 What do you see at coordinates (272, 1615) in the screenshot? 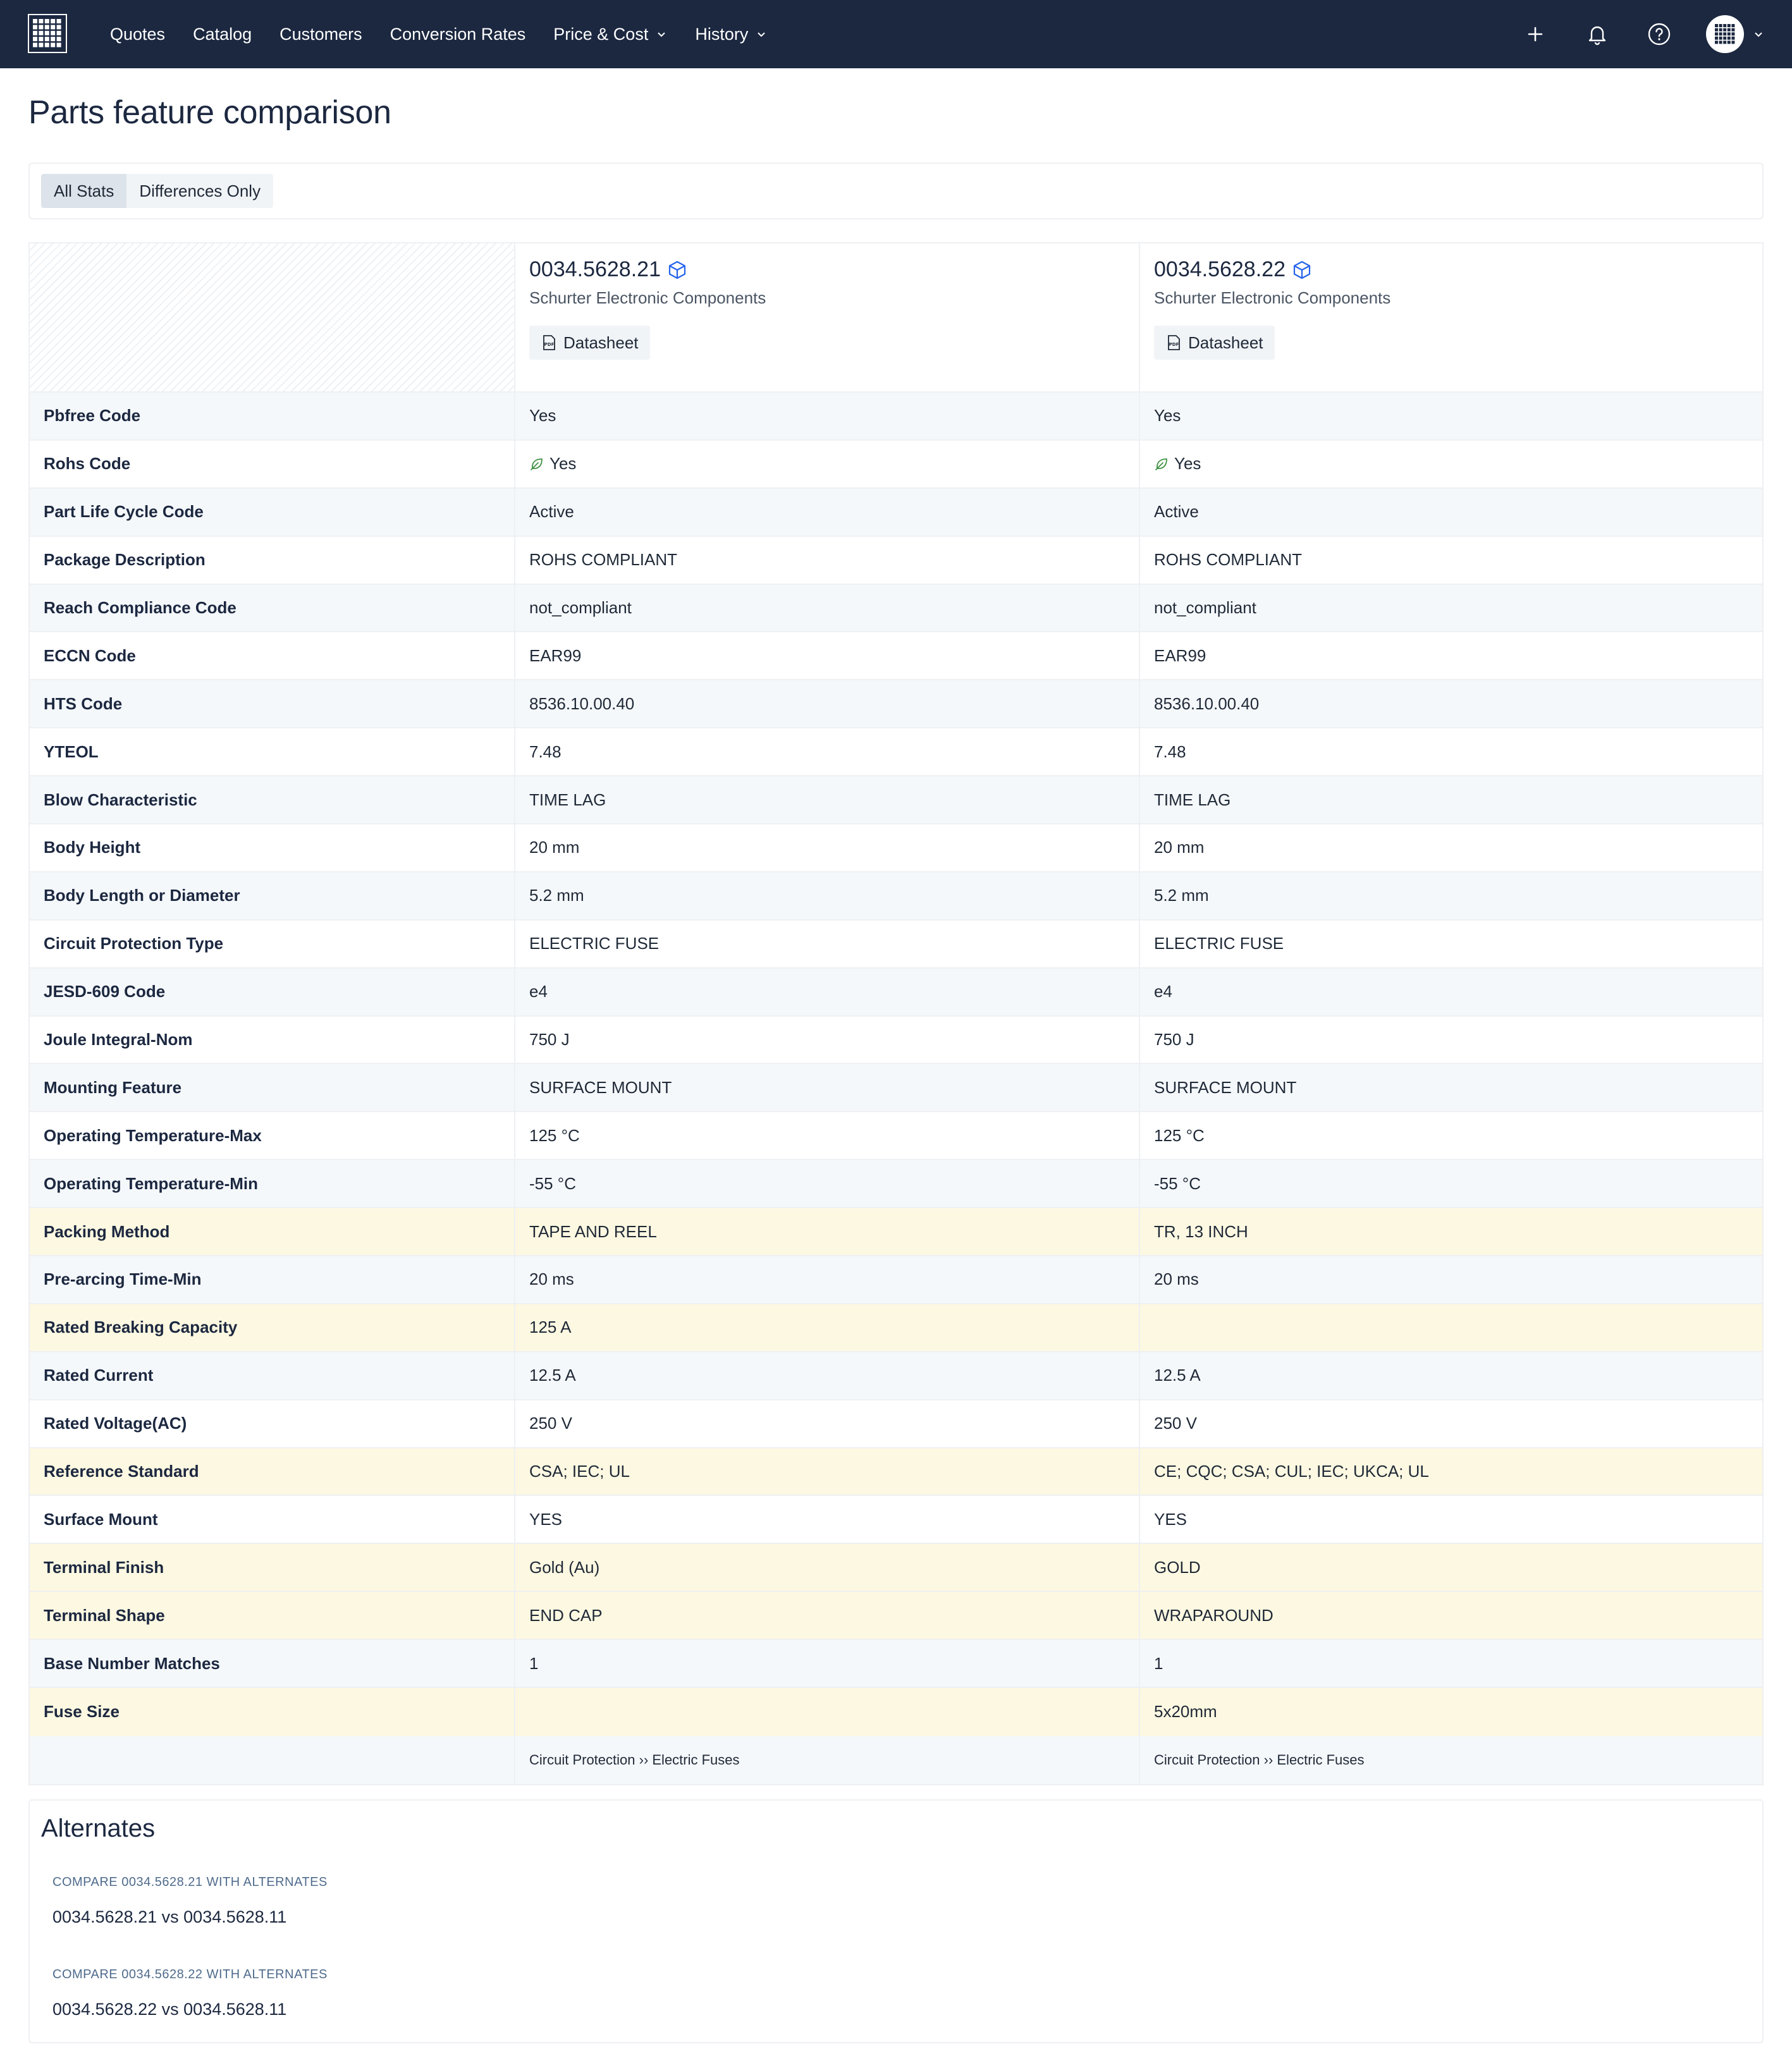
I see `attribute-label: Terminal Shape` at bounding box center [272, 1615].